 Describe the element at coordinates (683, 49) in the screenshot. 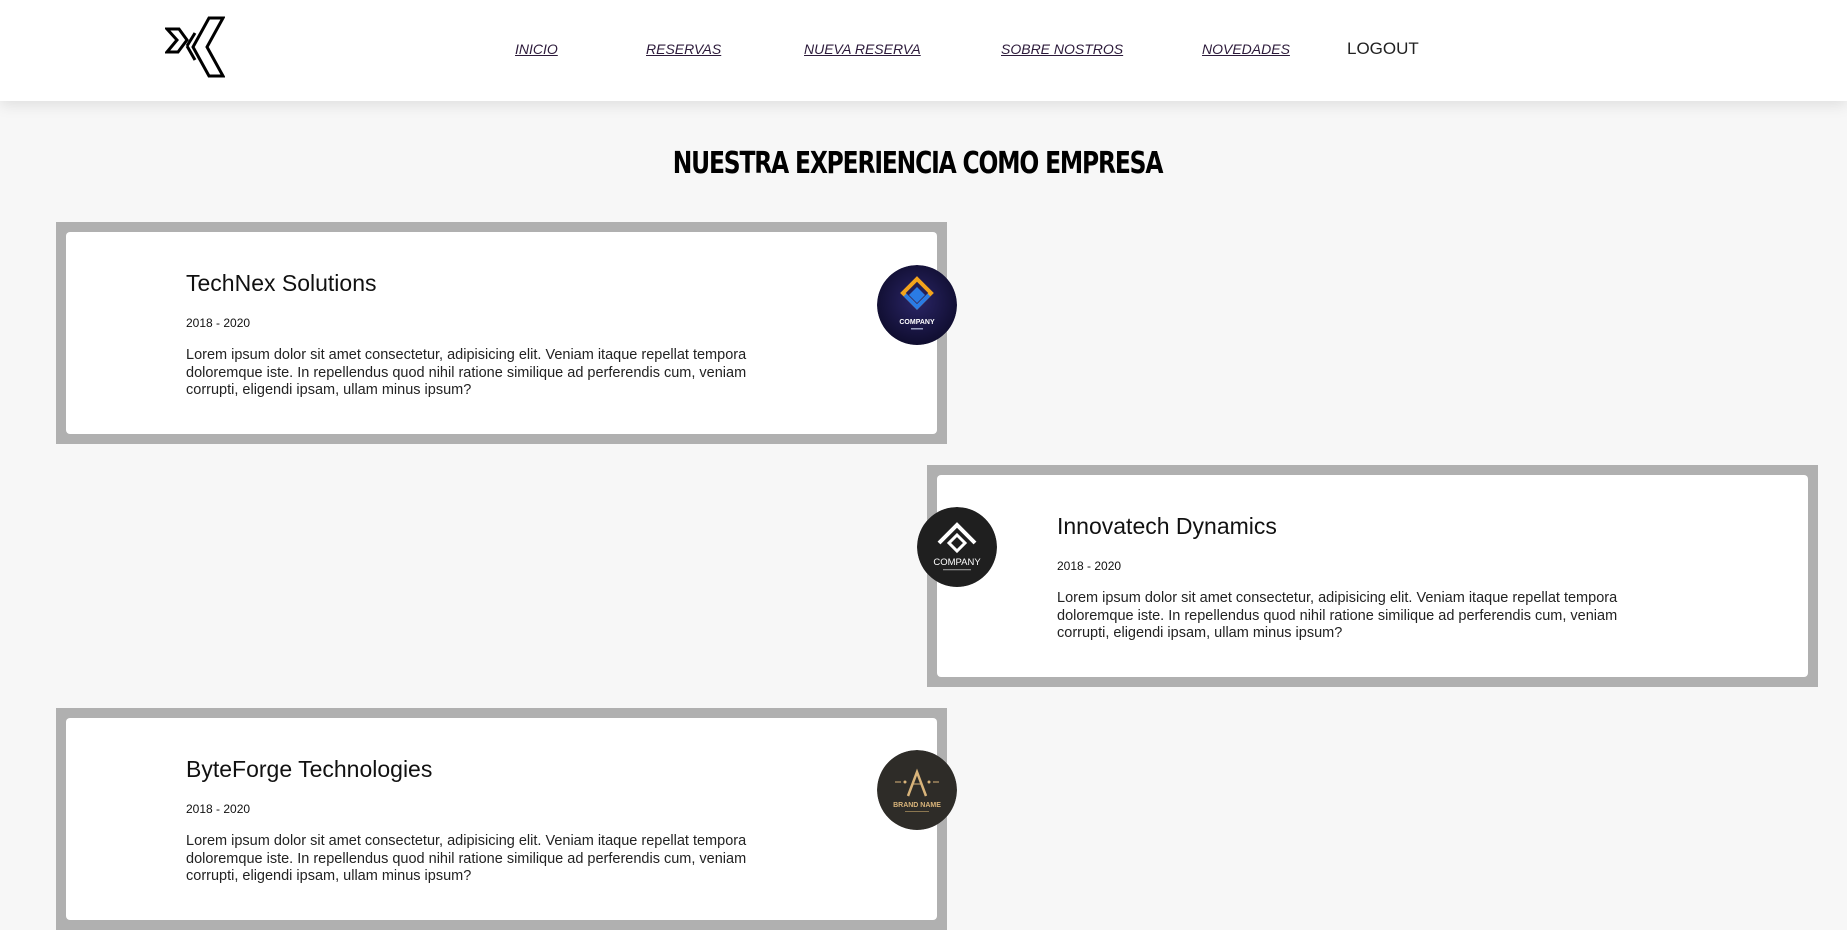

I see `nav-link-reservas: RESERVAS` at that location.